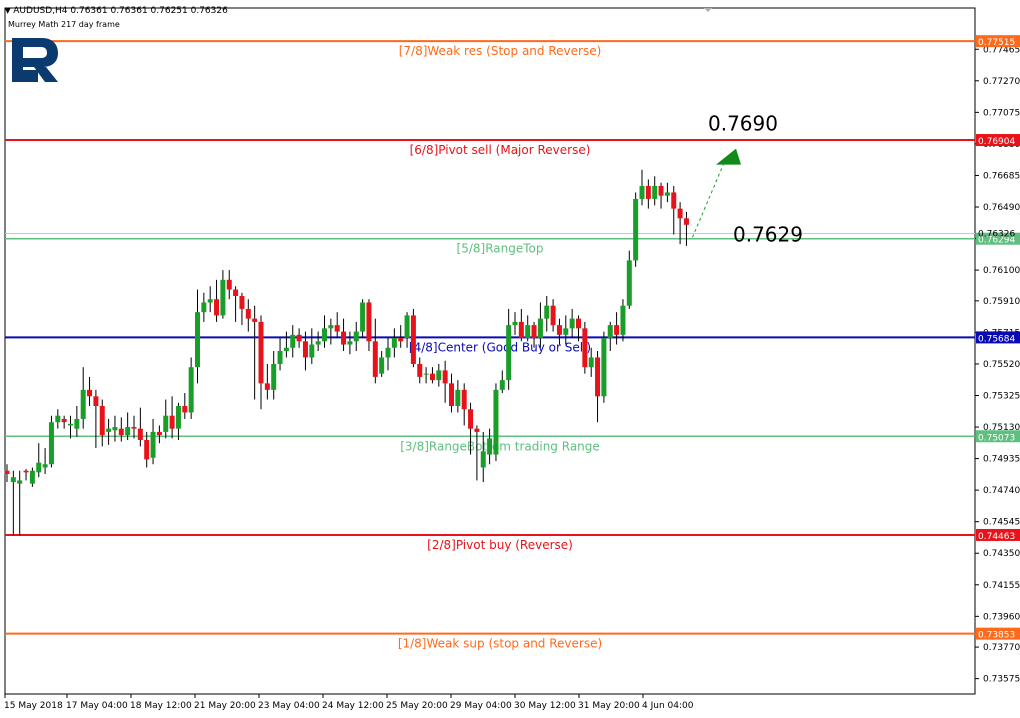 This screenshot has height=718, width=1020. I want to click on murrey-level-label: [4/8]Center (Good Buy or Sell), so click(500, 347).